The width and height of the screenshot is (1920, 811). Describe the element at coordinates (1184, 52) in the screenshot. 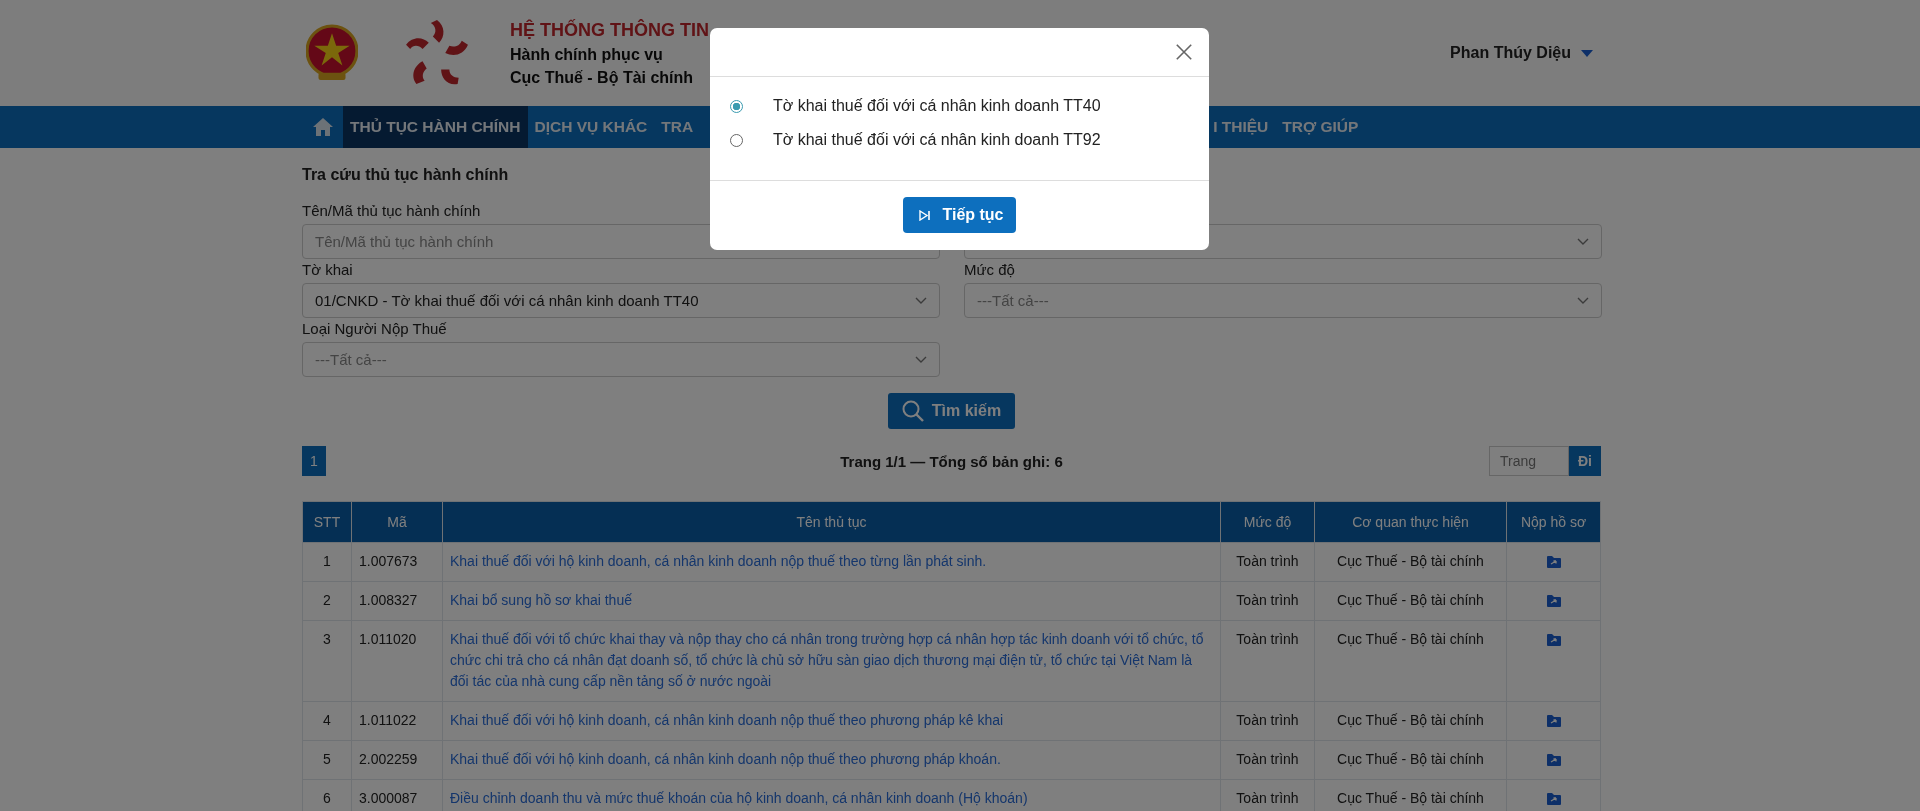

I see `close-icon` at that location.